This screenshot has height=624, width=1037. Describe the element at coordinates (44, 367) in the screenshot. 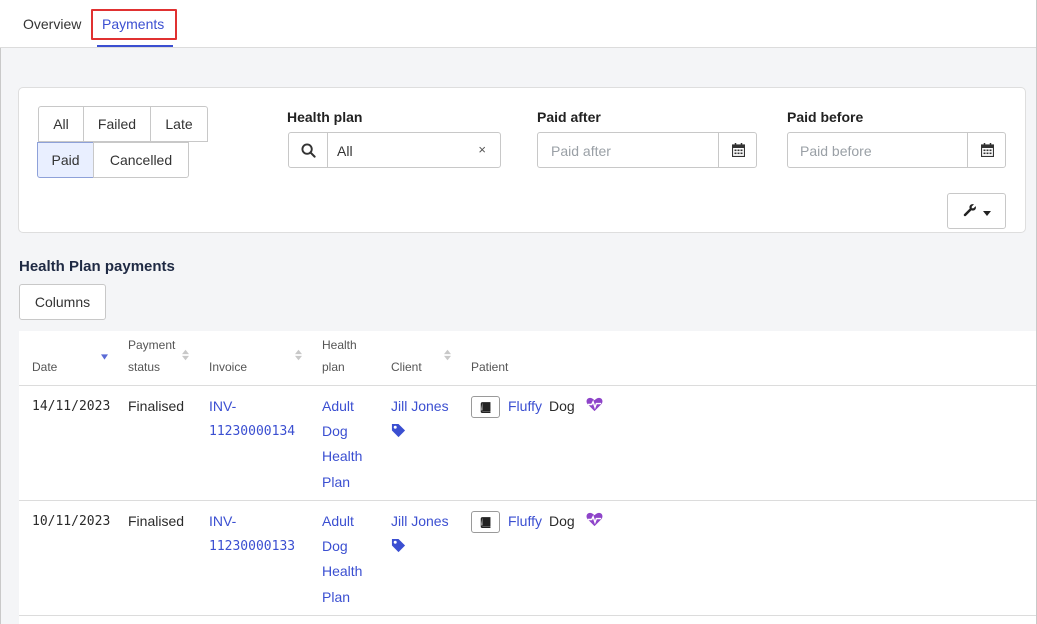

I see `header-date: Date` at that location.